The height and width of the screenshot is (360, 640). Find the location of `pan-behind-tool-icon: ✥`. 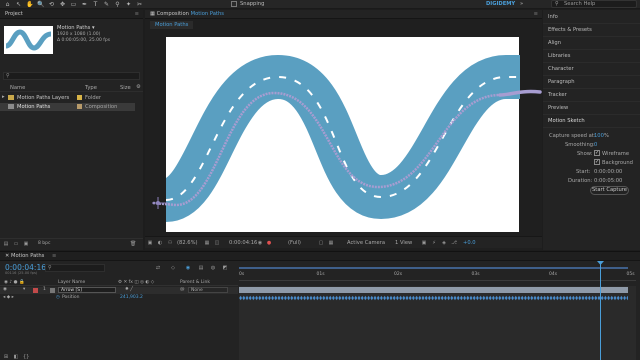

pan-behind-tool-icon: ✥ is located at coordinates (62, 4).